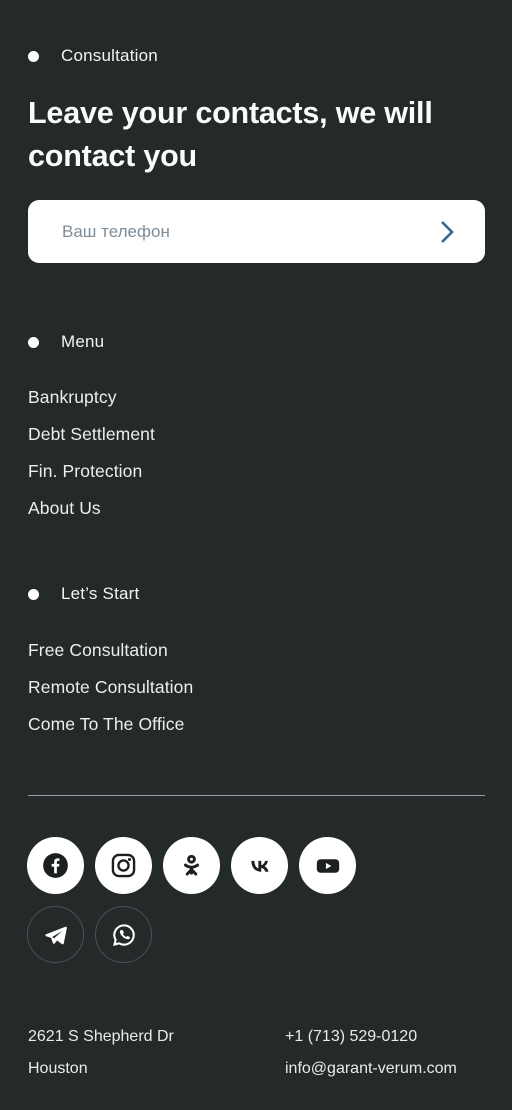 The height and width of the screenshot is (1110, 512). What do you see at coordinates (91, 397) in the screenshot?
I see `menu-item-bankruptcy: Bankruptcy` at bounding box center [91, 397].